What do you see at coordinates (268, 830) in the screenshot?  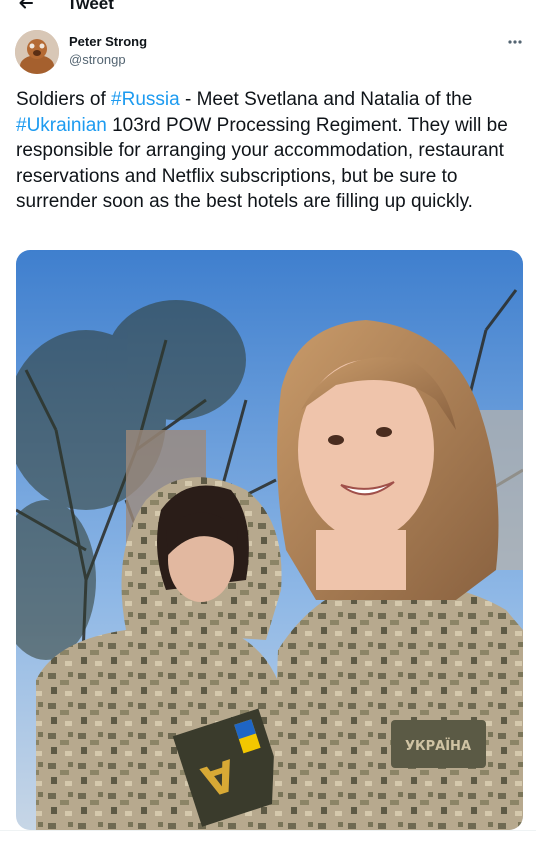 I see `divider` at bounding box center [268, 830].